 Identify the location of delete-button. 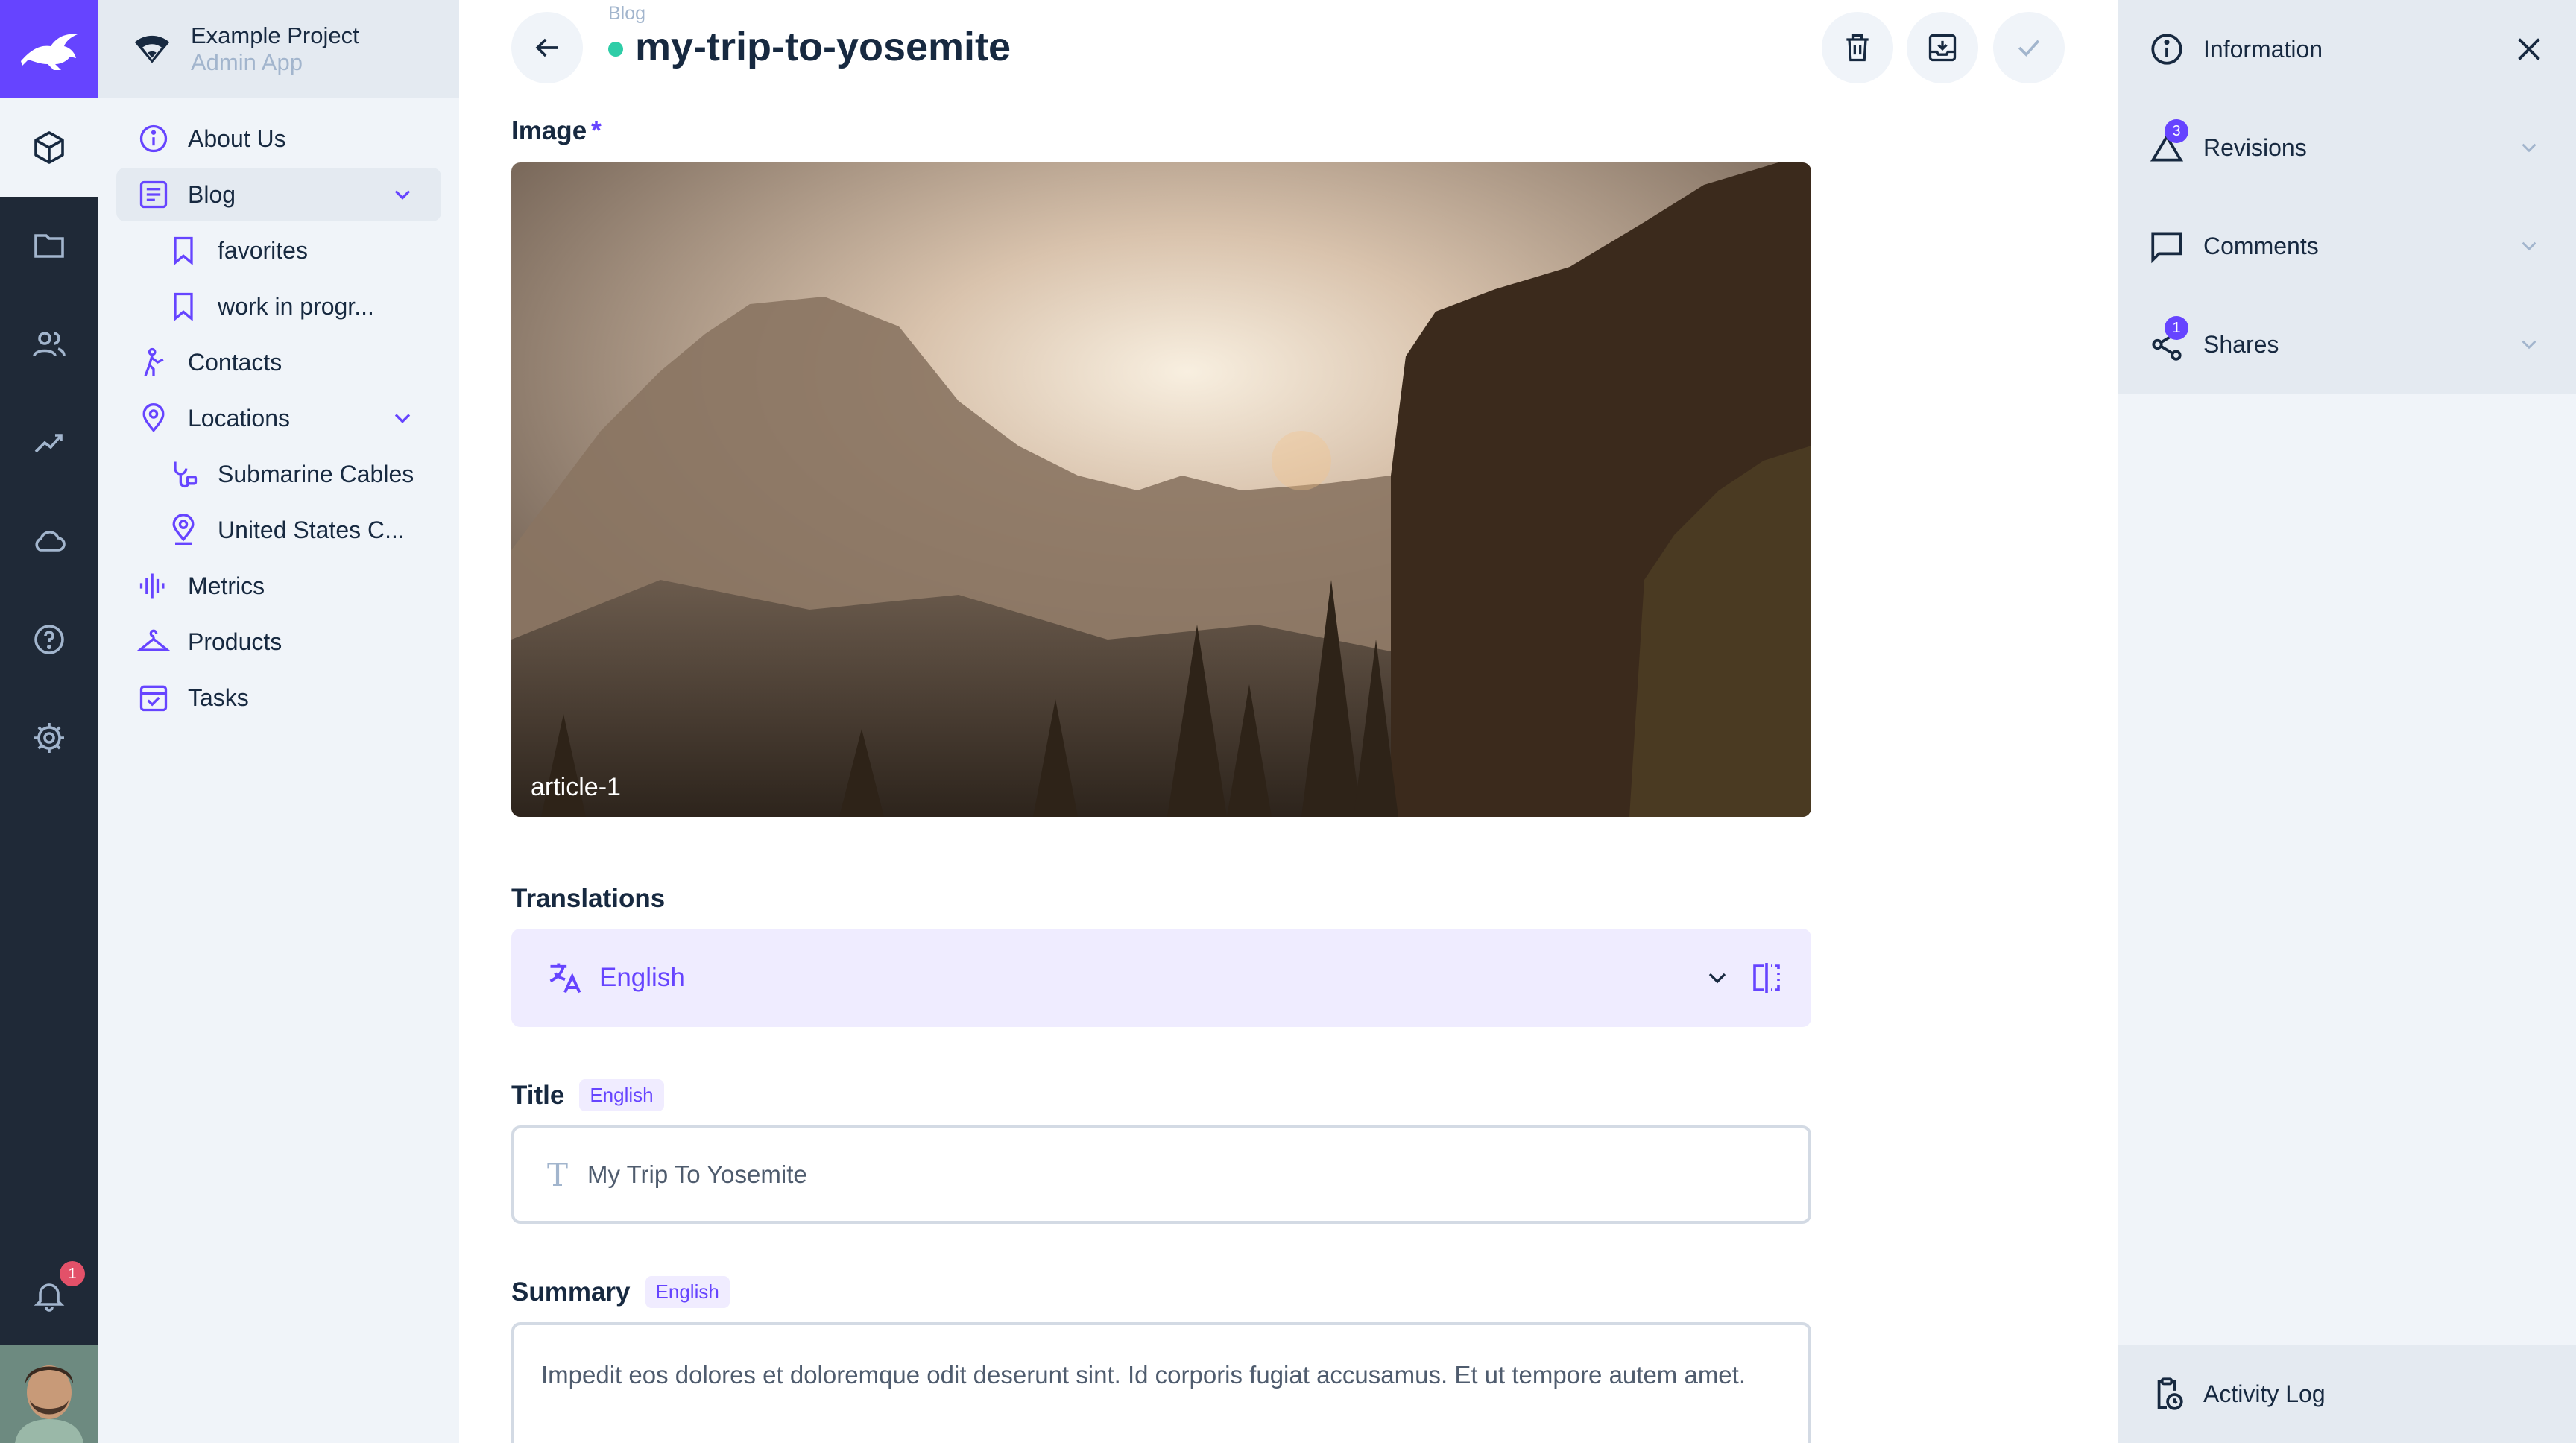
(1857, 47).